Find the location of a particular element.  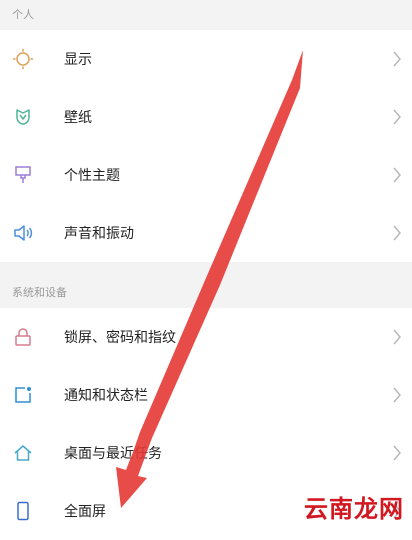

settings-row-wallpaper: 壁纸 is located at coordinates (206, 117).